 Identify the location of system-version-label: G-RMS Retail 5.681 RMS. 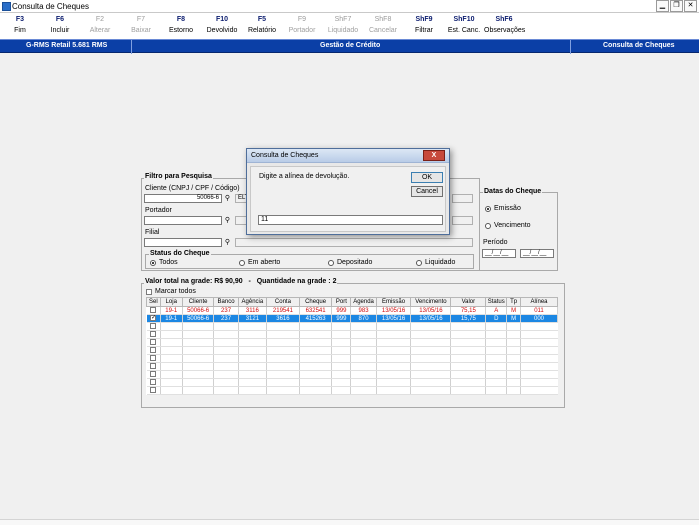
(67, 45).